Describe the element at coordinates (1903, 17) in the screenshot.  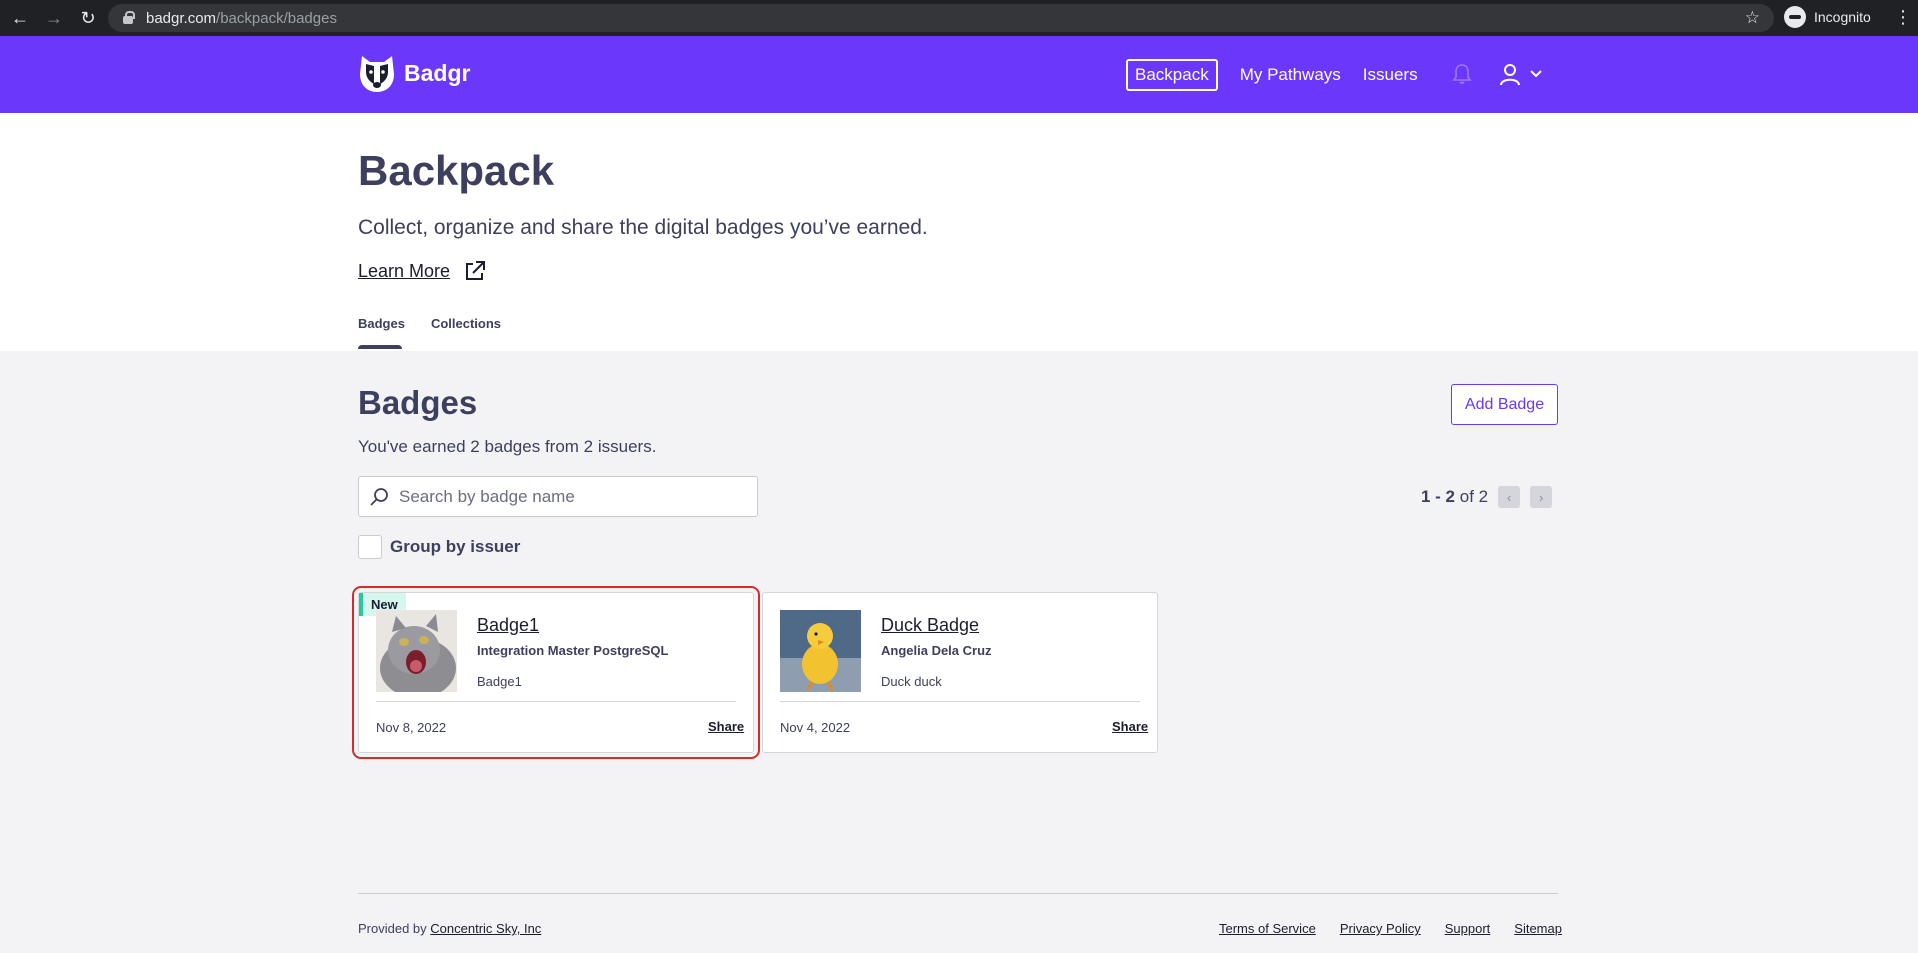
I see `browser-menu-icon: ⋮` at that location.